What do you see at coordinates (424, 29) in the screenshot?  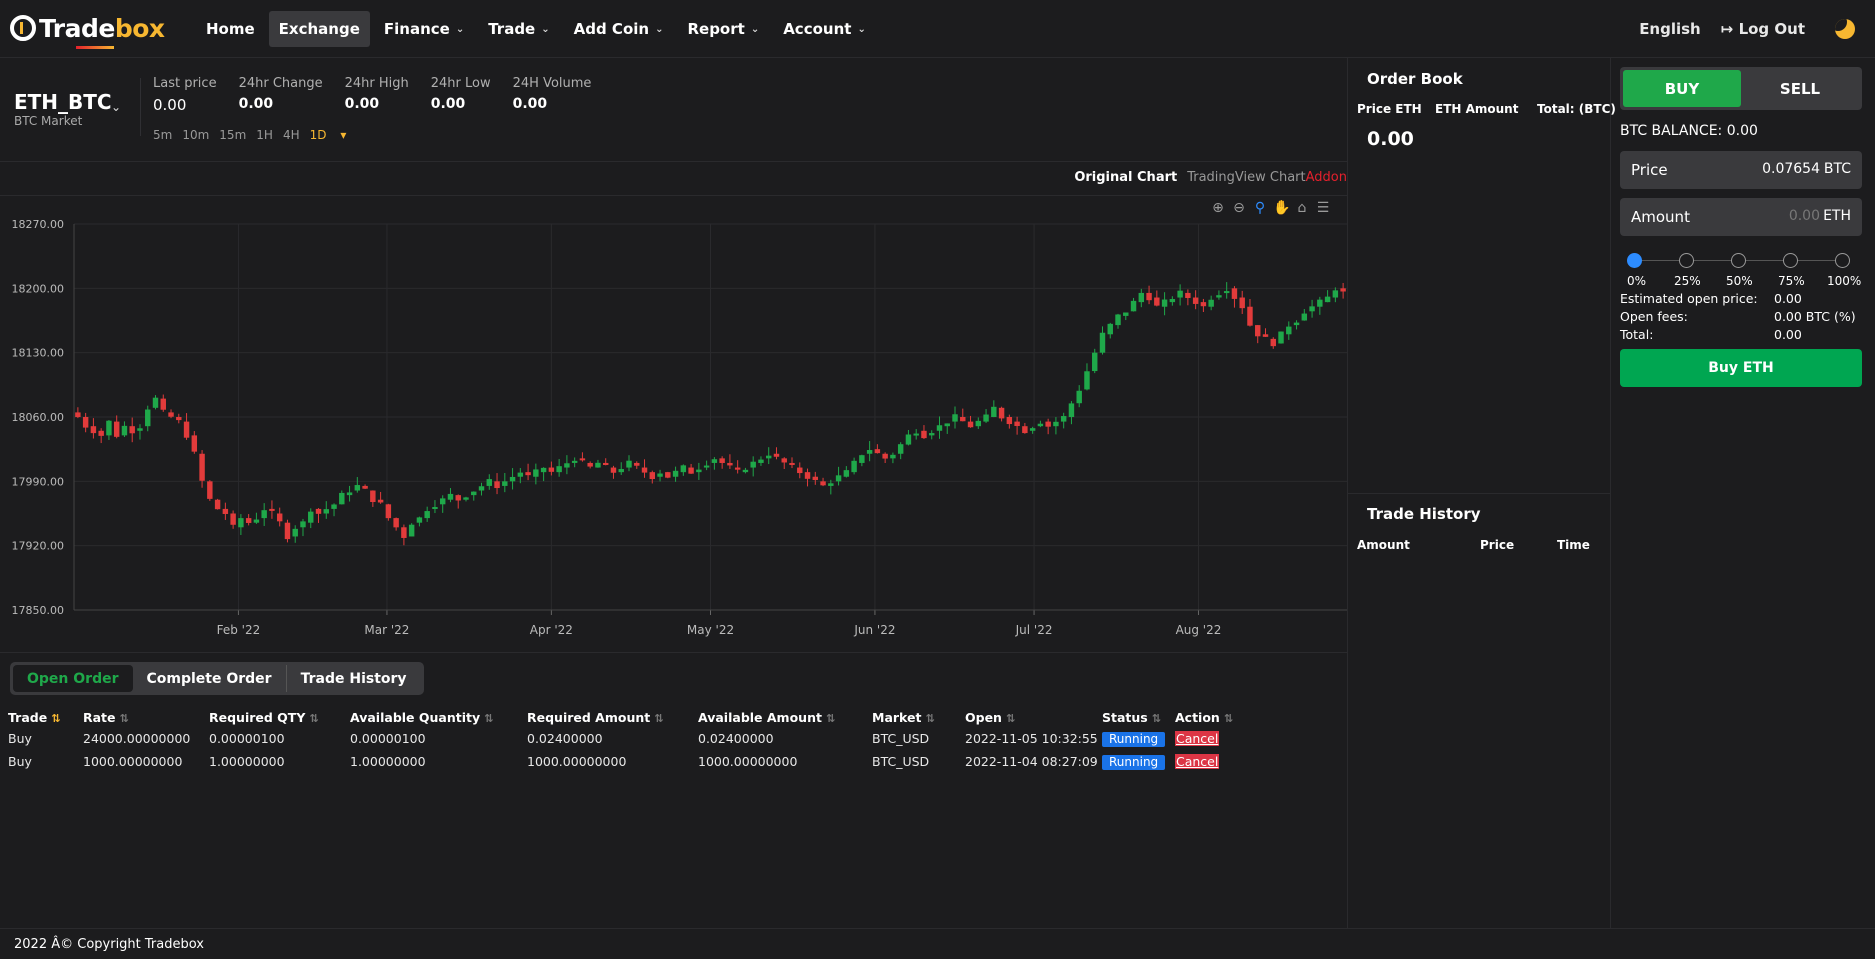 I see `nav-finance: Finance ⌄` at bounding box center [424, 29].